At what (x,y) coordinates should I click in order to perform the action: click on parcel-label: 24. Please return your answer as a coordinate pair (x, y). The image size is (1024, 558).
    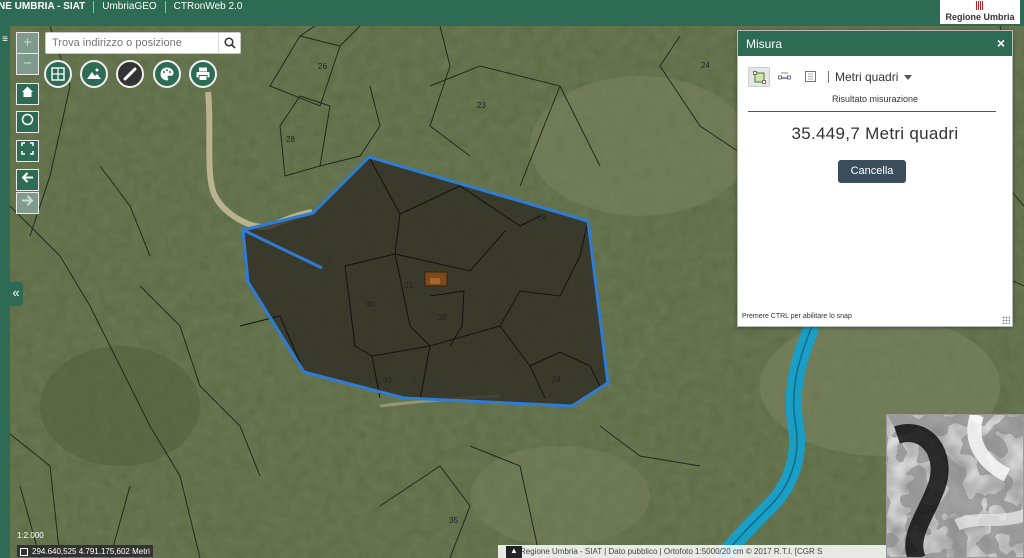
    Looking at the image, I should click on (705, 65).